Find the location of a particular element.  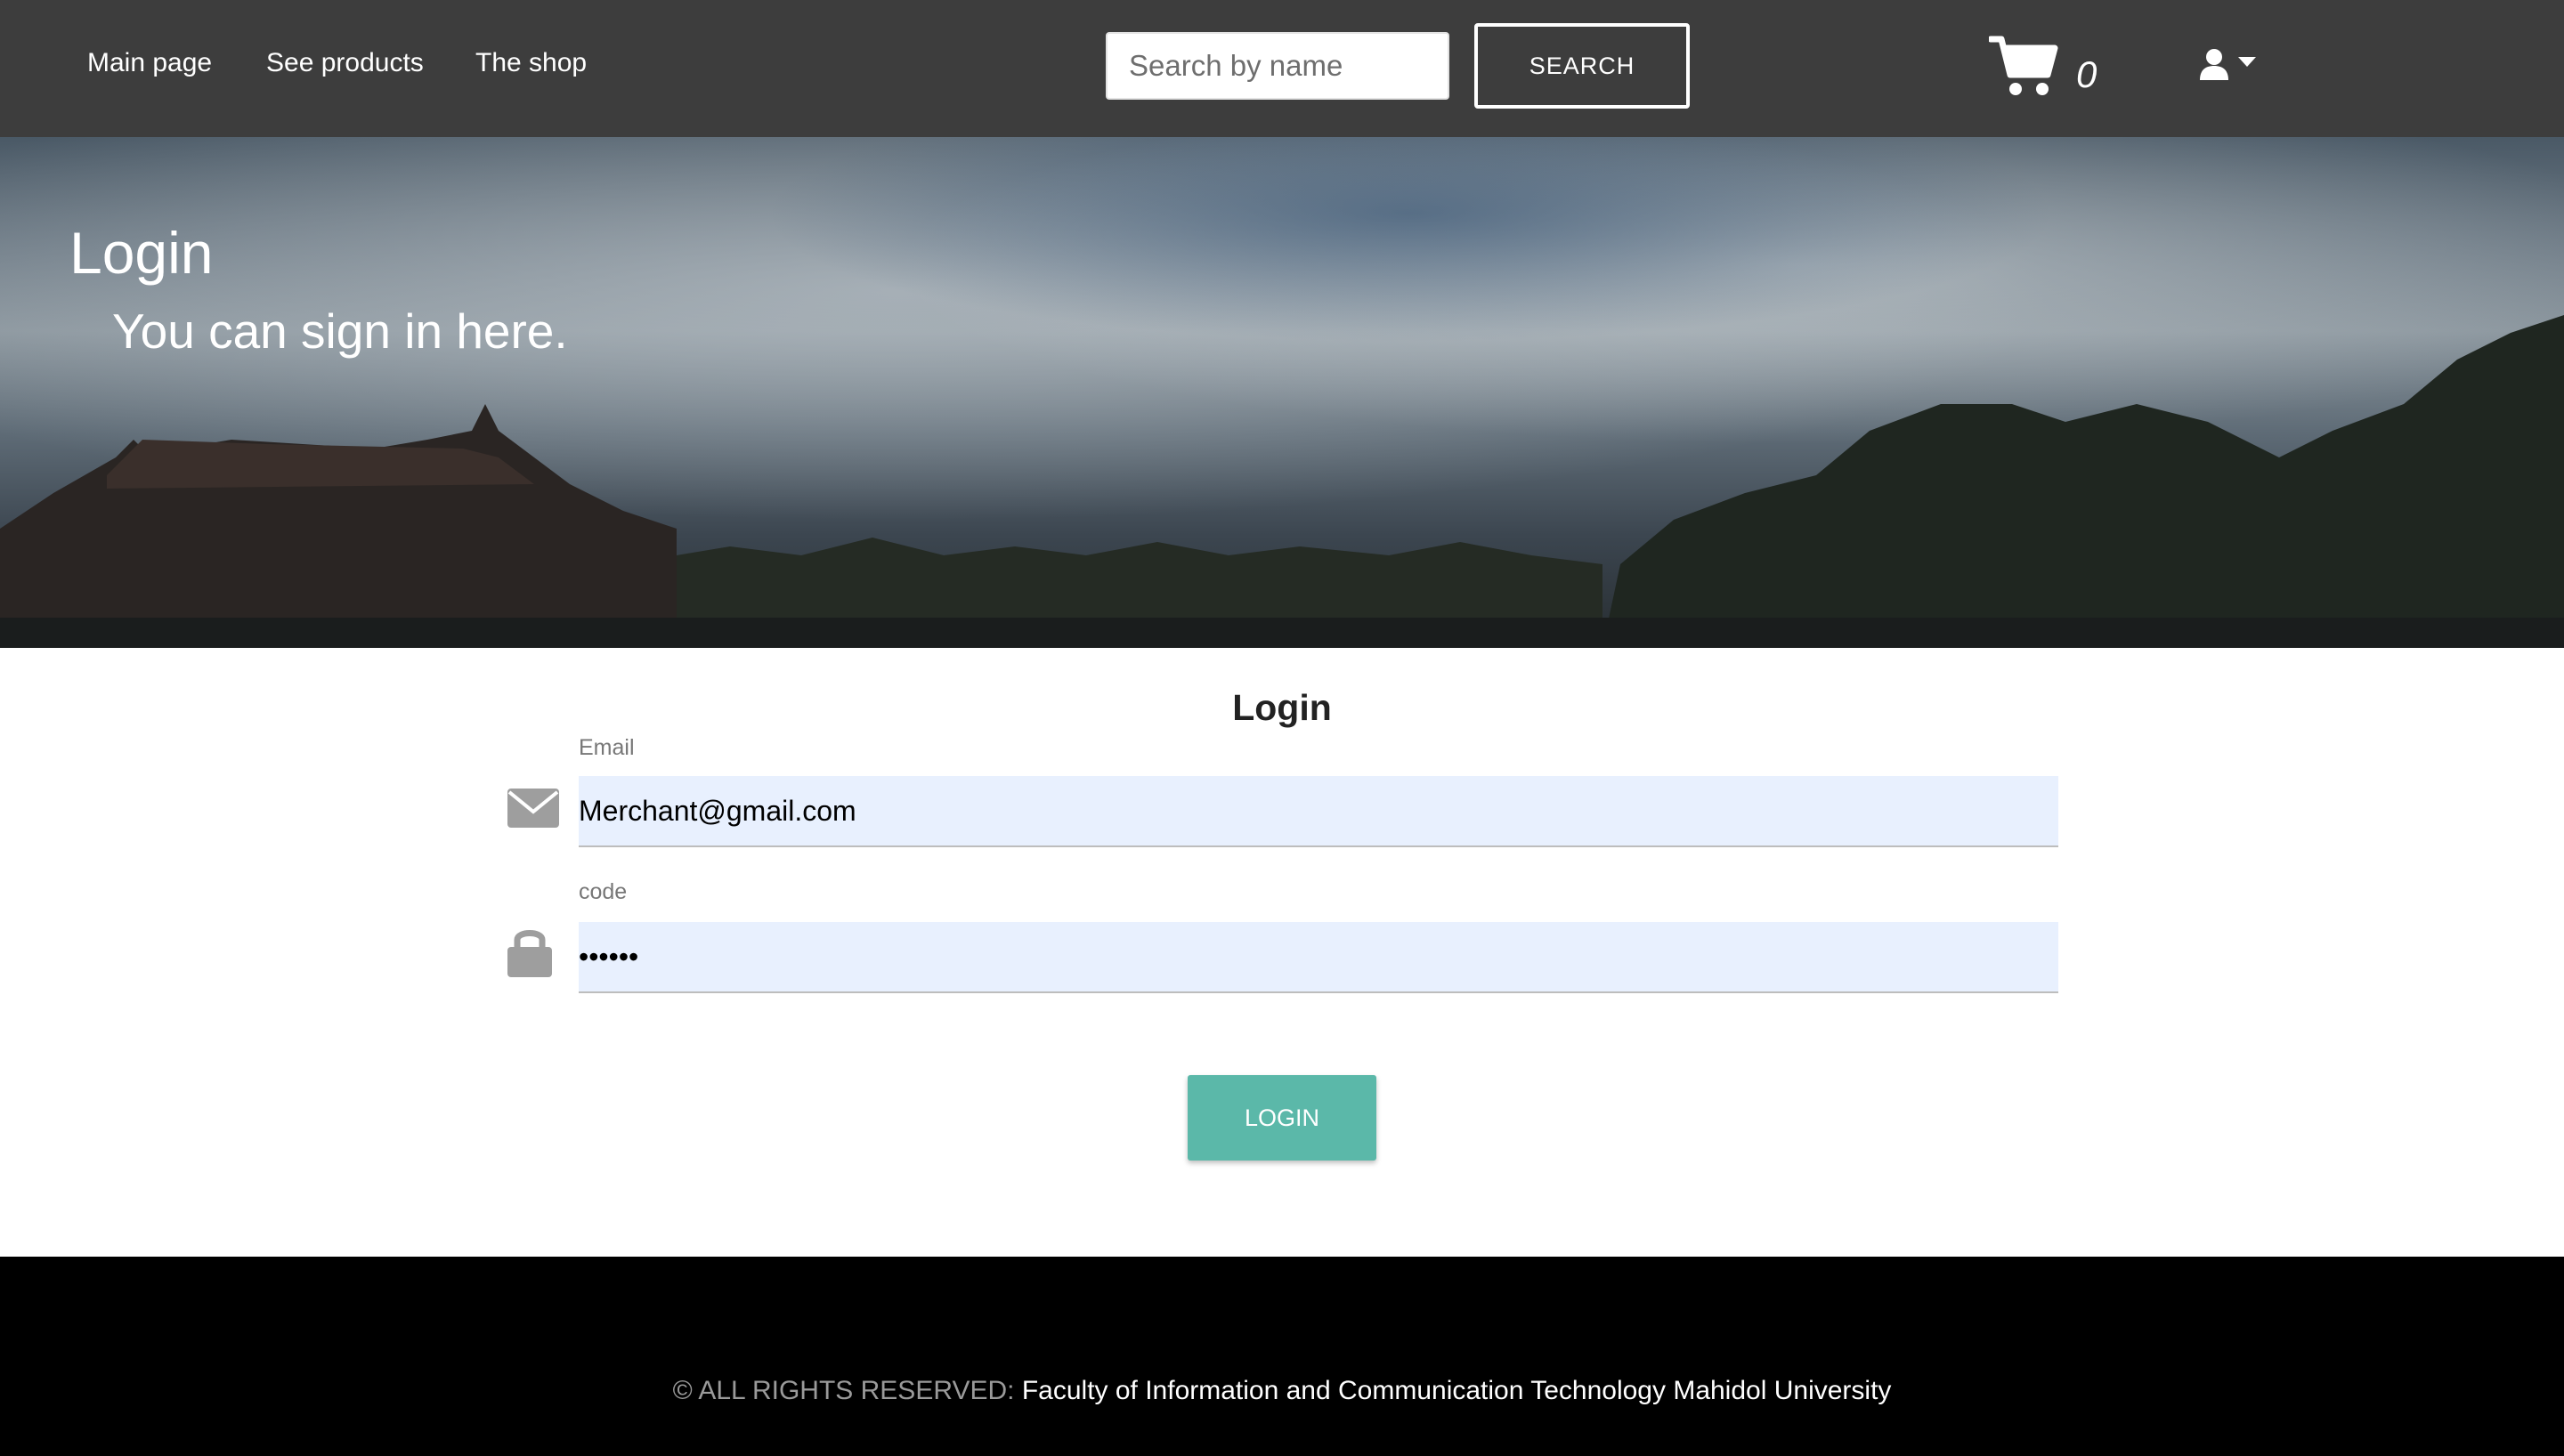

hero-subtitle: You can sign in here. is located at coordinates (340, 331).